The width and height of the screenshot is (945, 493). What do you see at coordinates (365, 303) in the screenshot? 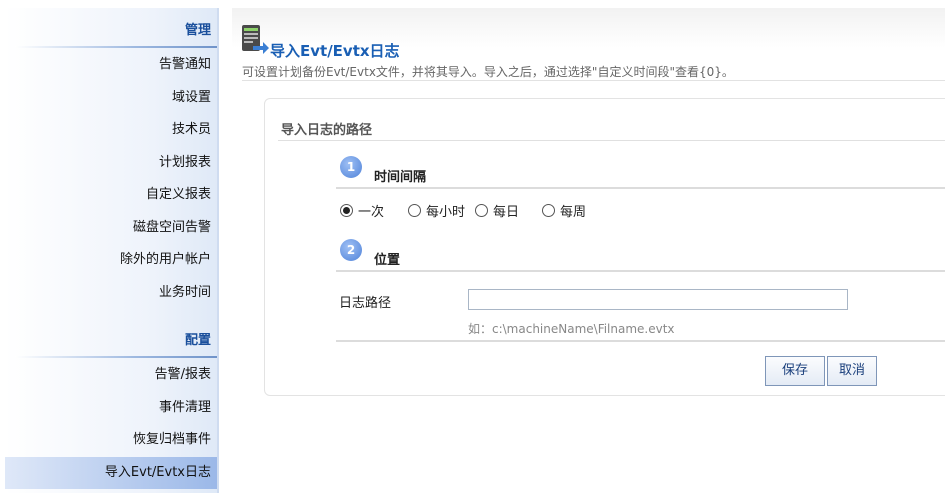
I see `log-path-label: 日志路径` at bounding box center [365, 303].